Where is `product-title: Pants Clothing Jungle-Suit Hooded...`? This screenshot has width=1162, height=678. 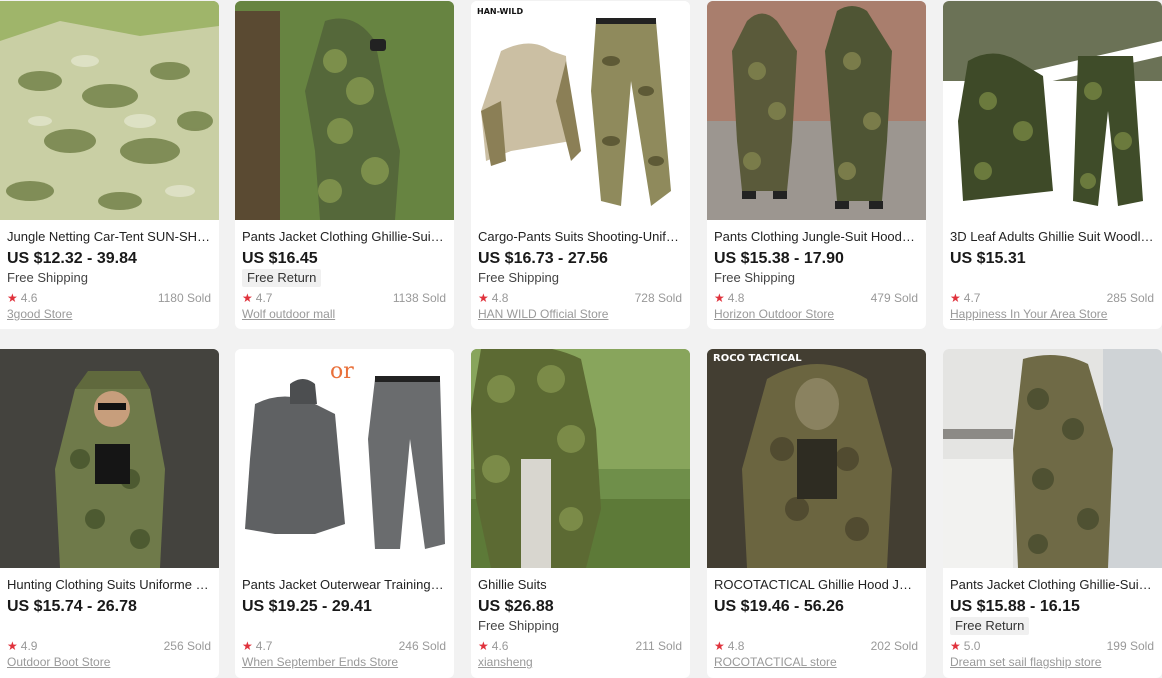 product-title: Pants Clothing Jungle-Suit Hooded... is located at coordinates (816, 237).